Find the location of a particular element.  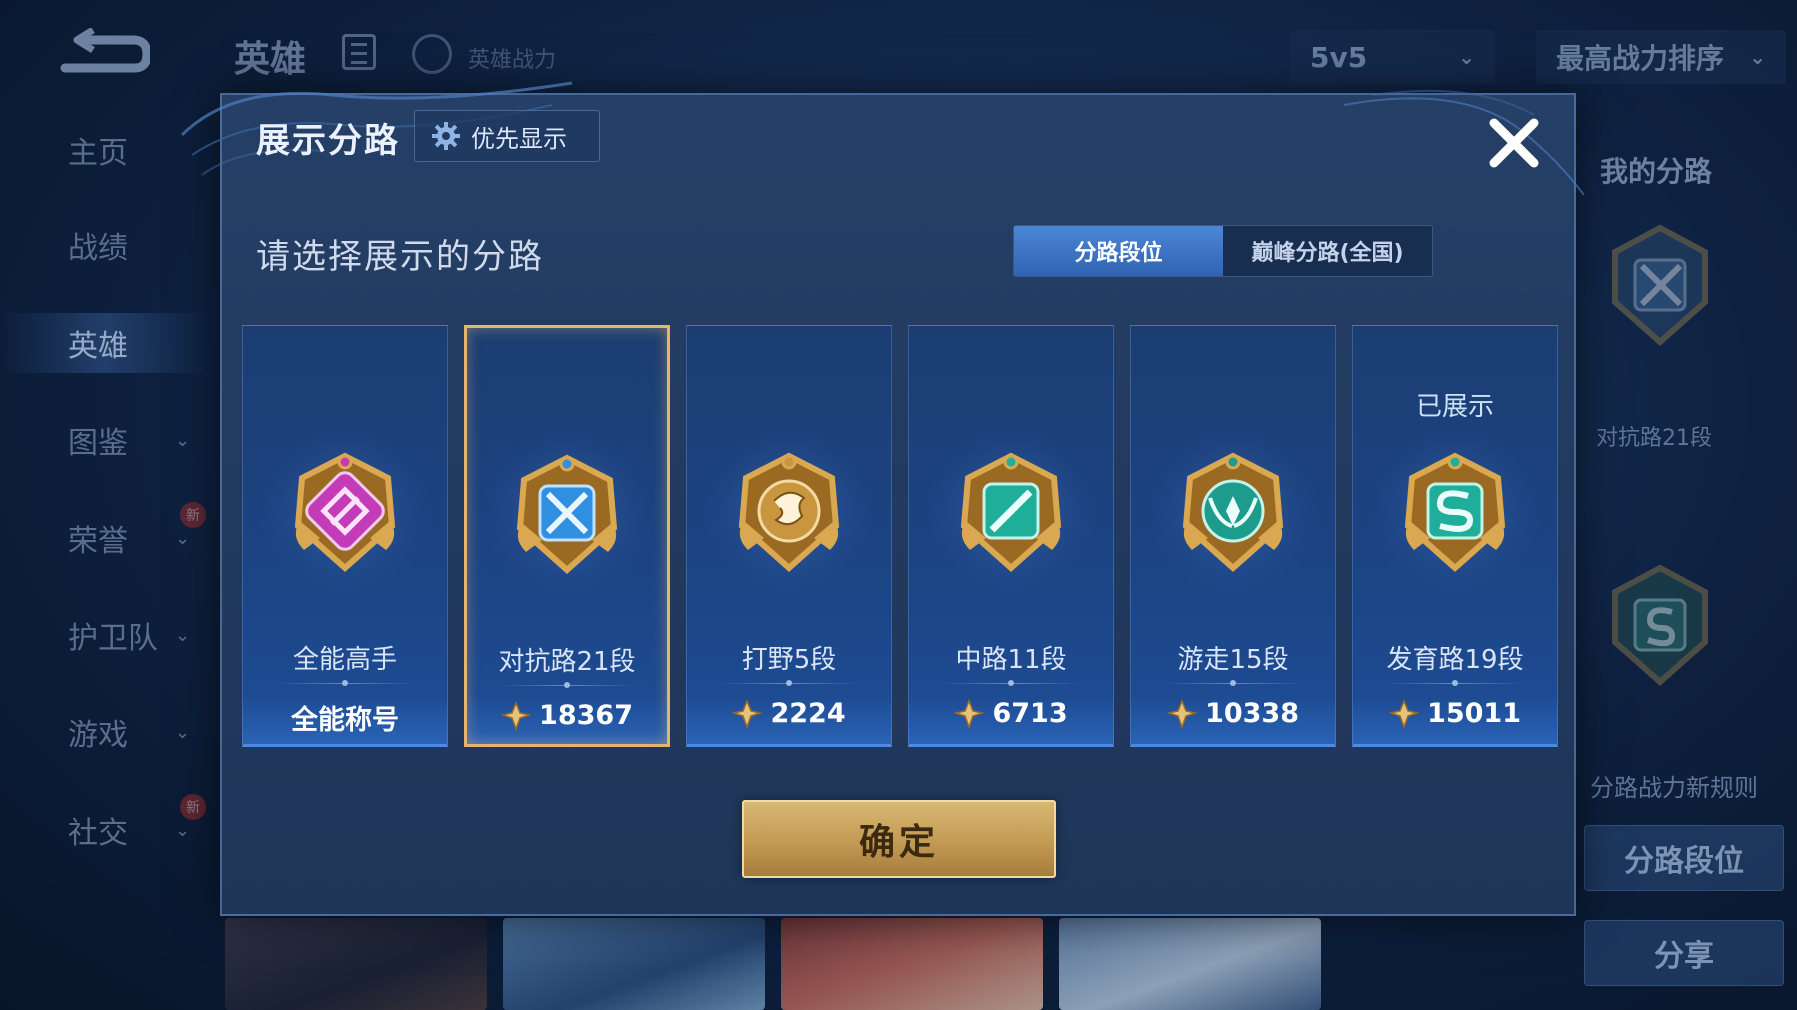

sidebar-item-label: 战绩 is located at coordinates (98, 248).